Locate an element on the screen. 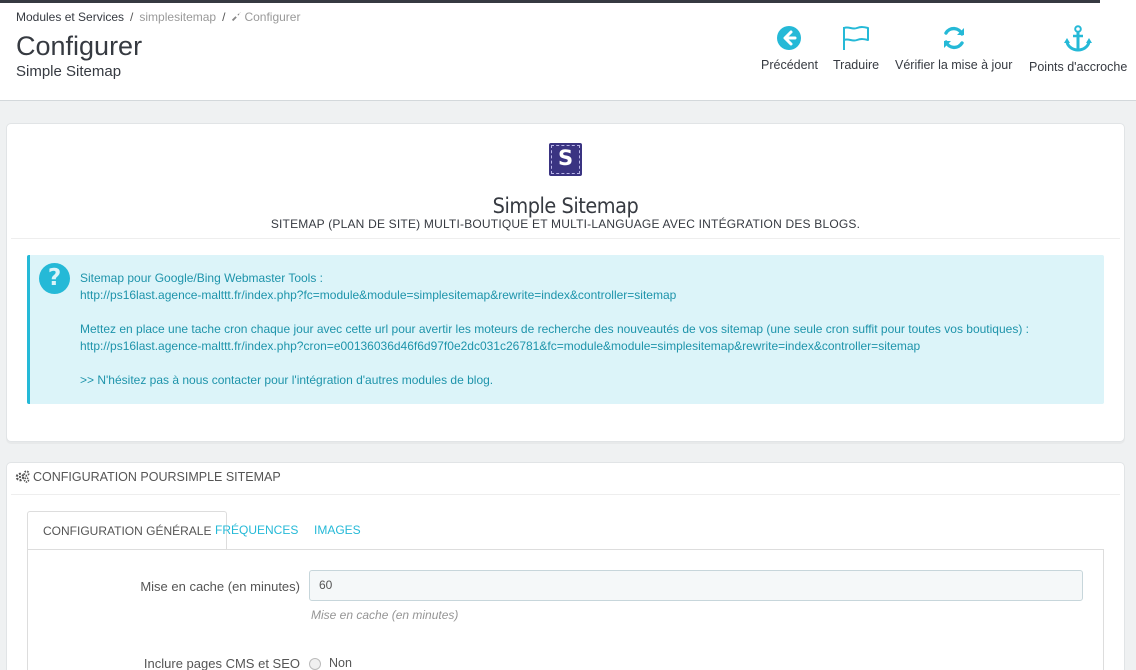  check-update-button: Vérifier la mise à jour is located at coordinates (953, 48).